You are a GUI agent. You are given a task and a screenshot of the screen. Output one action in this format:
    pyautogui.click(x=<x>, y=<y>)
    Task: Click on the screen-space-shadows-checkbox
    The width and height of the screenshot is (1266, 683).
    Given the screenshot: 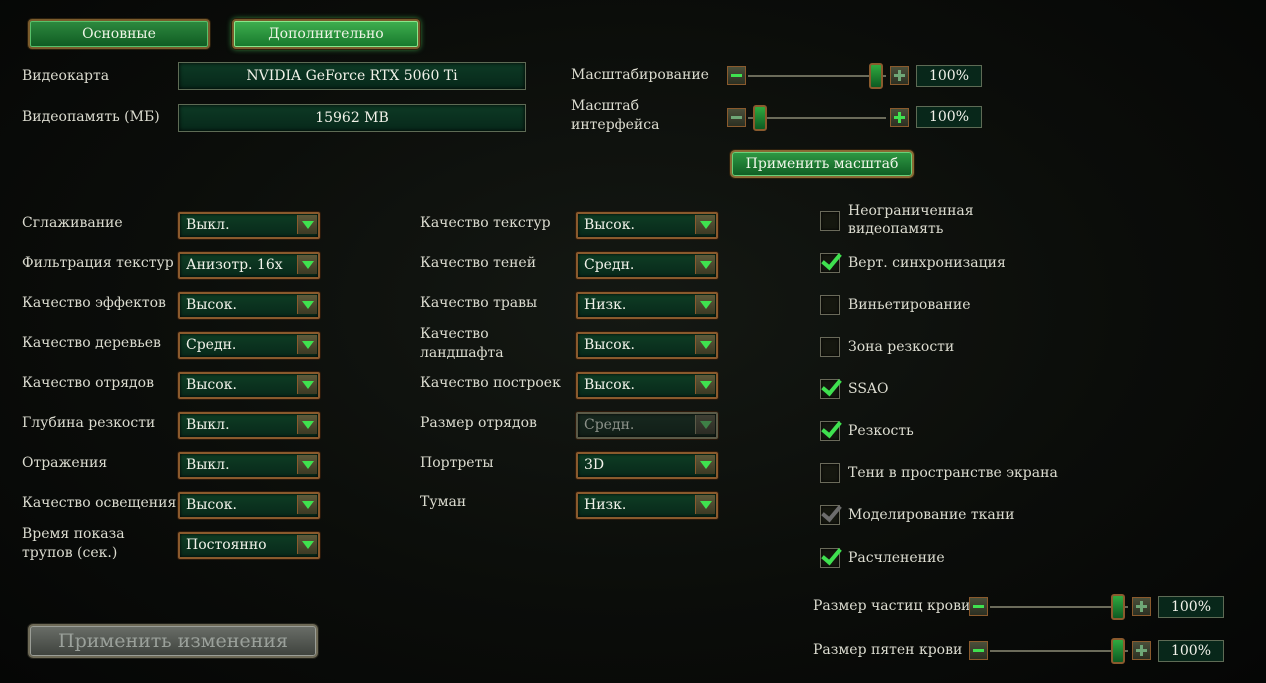 What is the action you would take?
    pyautogui.click(x=830, y=473)
    